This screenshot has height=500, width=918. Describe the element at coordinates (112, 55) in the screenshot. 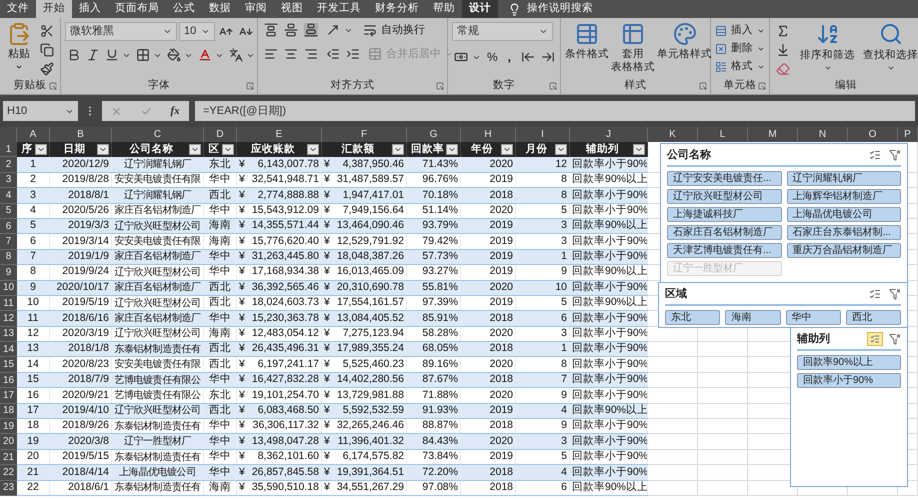

I see `underline-icon` at that location.